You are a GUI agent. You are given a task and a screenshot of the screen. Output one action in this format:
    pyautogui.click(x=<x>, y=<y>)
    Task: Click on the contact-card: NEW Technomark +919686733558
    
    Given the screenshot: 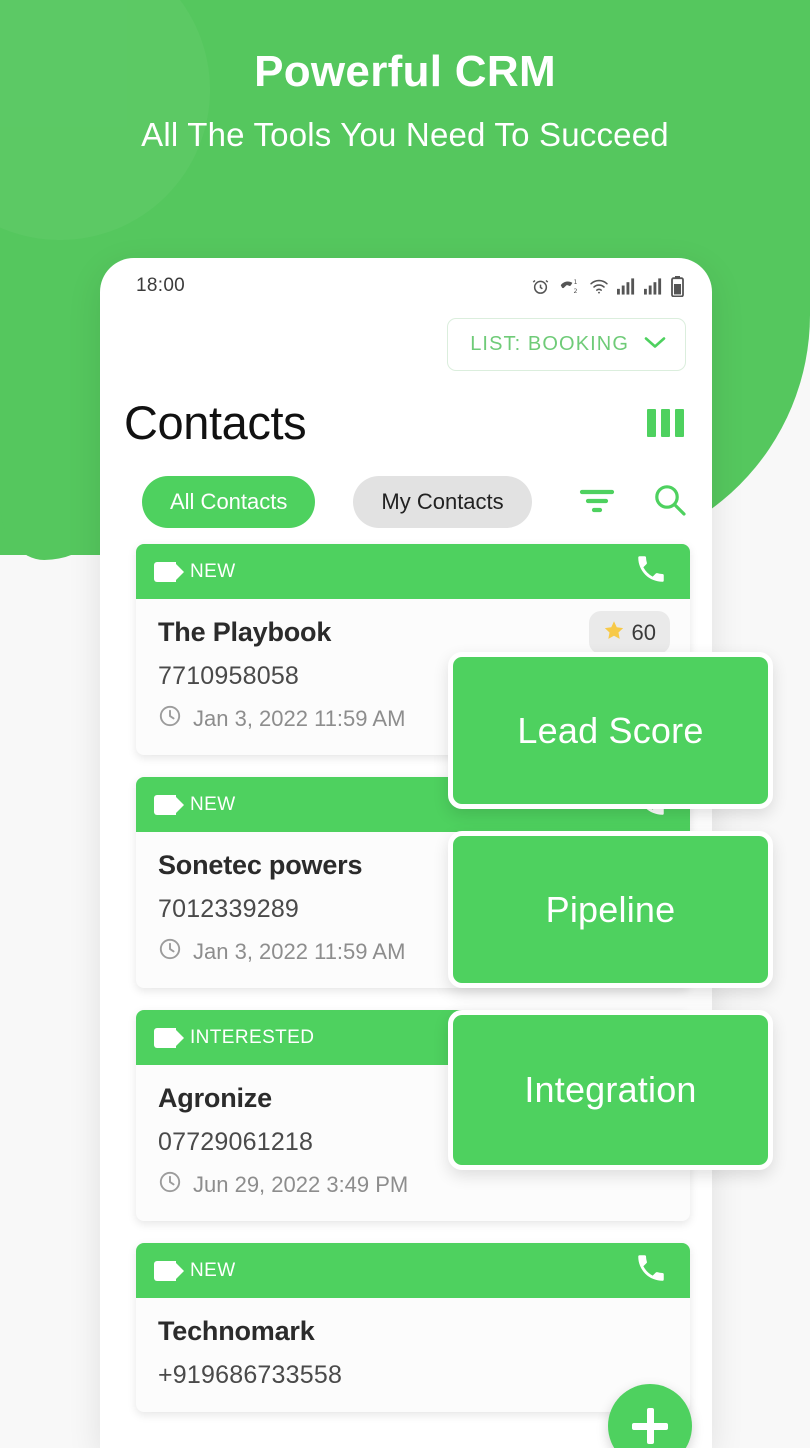 What is the action you would take?
    pyautogui.click(x=413, y=1327)
    